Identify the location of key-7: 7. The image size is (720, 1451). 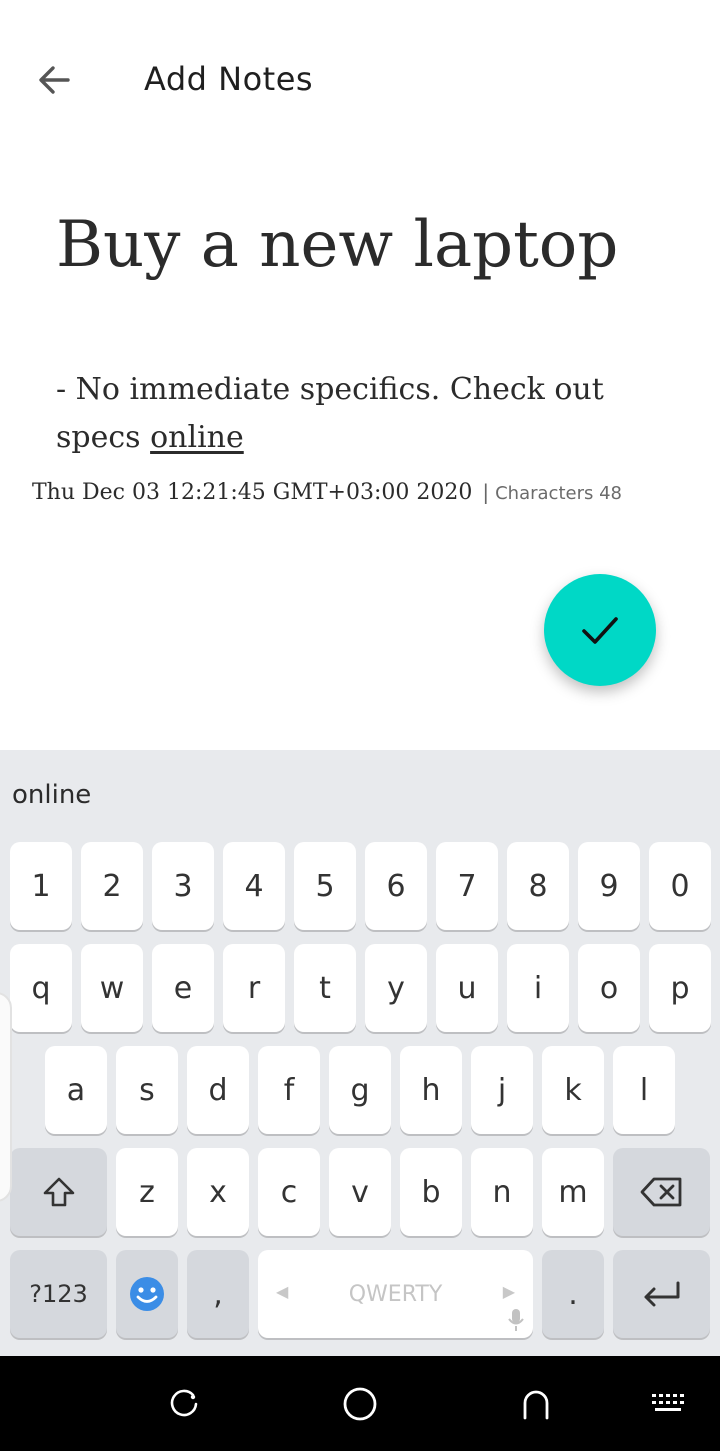
(467, 886).